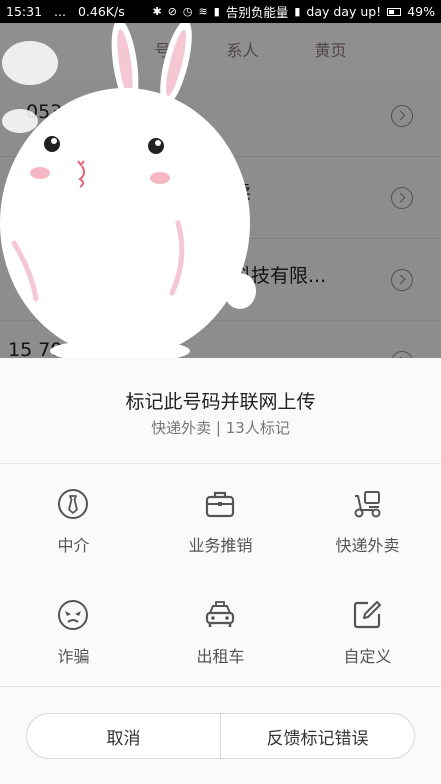  Describe the element at coordinates (367, 656) in the screenshot. I see `tag-label: 自定义` at that location.